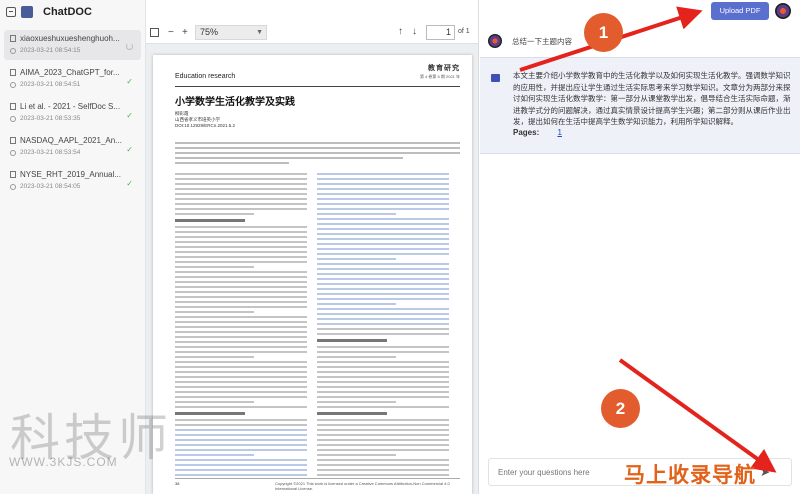 The width and height of the screenshot is (800, 494). What do you see at coordinates (209, 32) in the screenshot?
I see `zoom-value: 75%` at bounding box center [209, 32].